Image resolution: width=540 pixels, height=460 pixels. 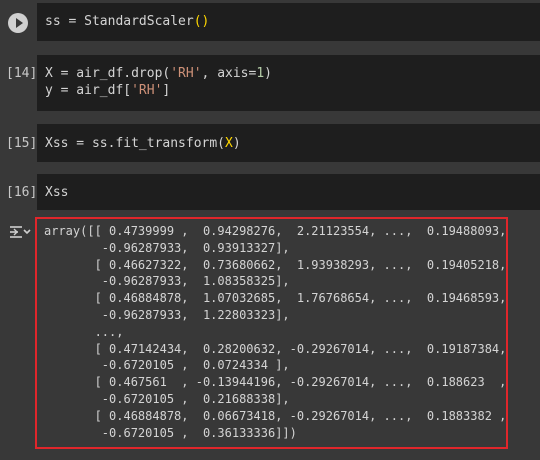 What do you see at coordinates (88, 90) in the screenshot?
I see `code-text: y = air_df[` at bounding box center [88, 90].